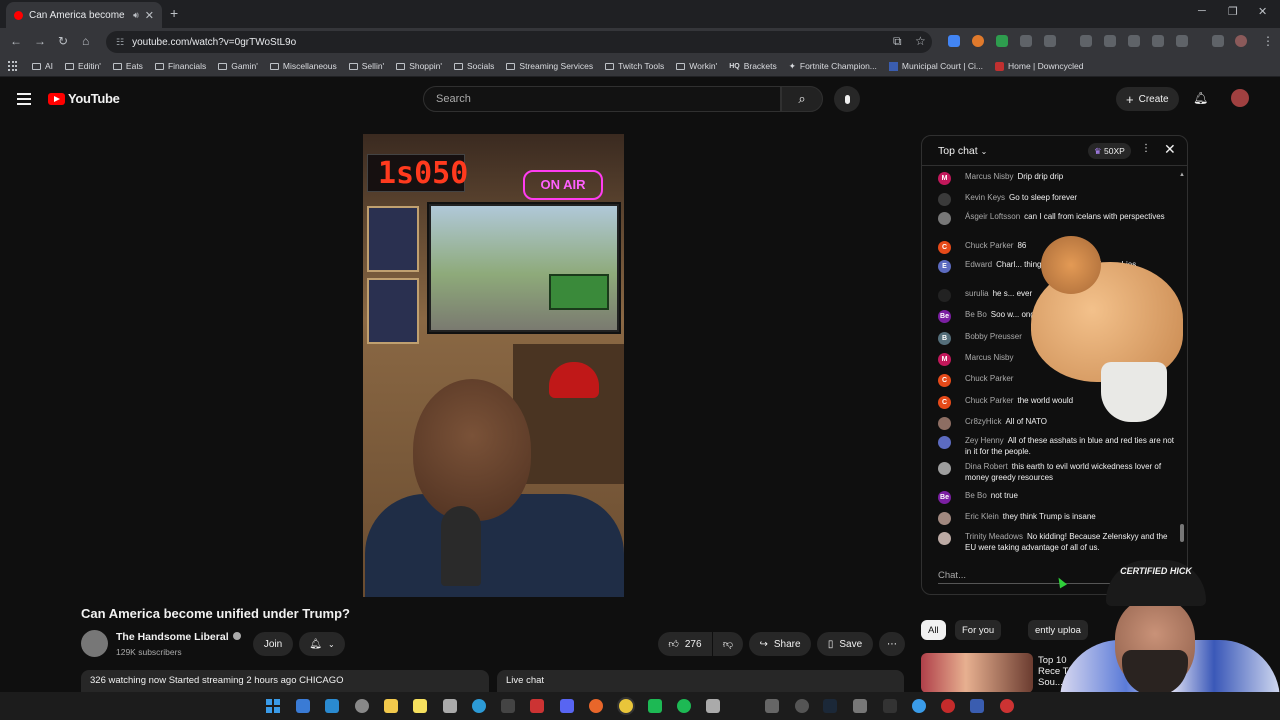  Describe the element at coordinates (1056, 497) in the screenshot. I see `chat-message: Be Be Bo not true` at that location.